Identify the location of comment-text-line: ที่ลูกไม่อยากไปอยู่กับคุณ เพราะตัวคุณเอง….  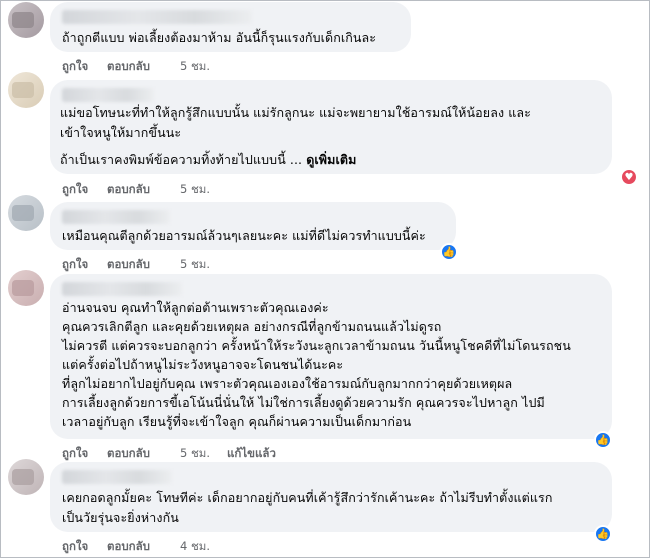
(287, 383).